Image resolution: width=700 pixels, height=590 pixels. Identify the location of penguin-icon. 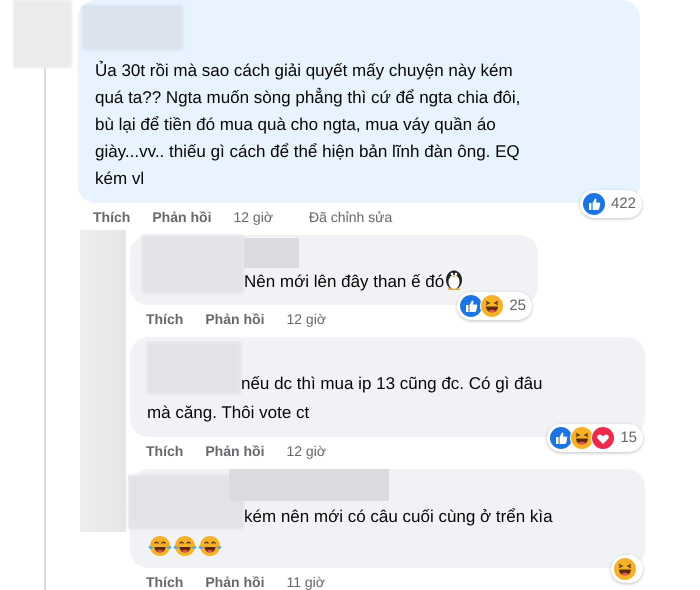
(454, 279).